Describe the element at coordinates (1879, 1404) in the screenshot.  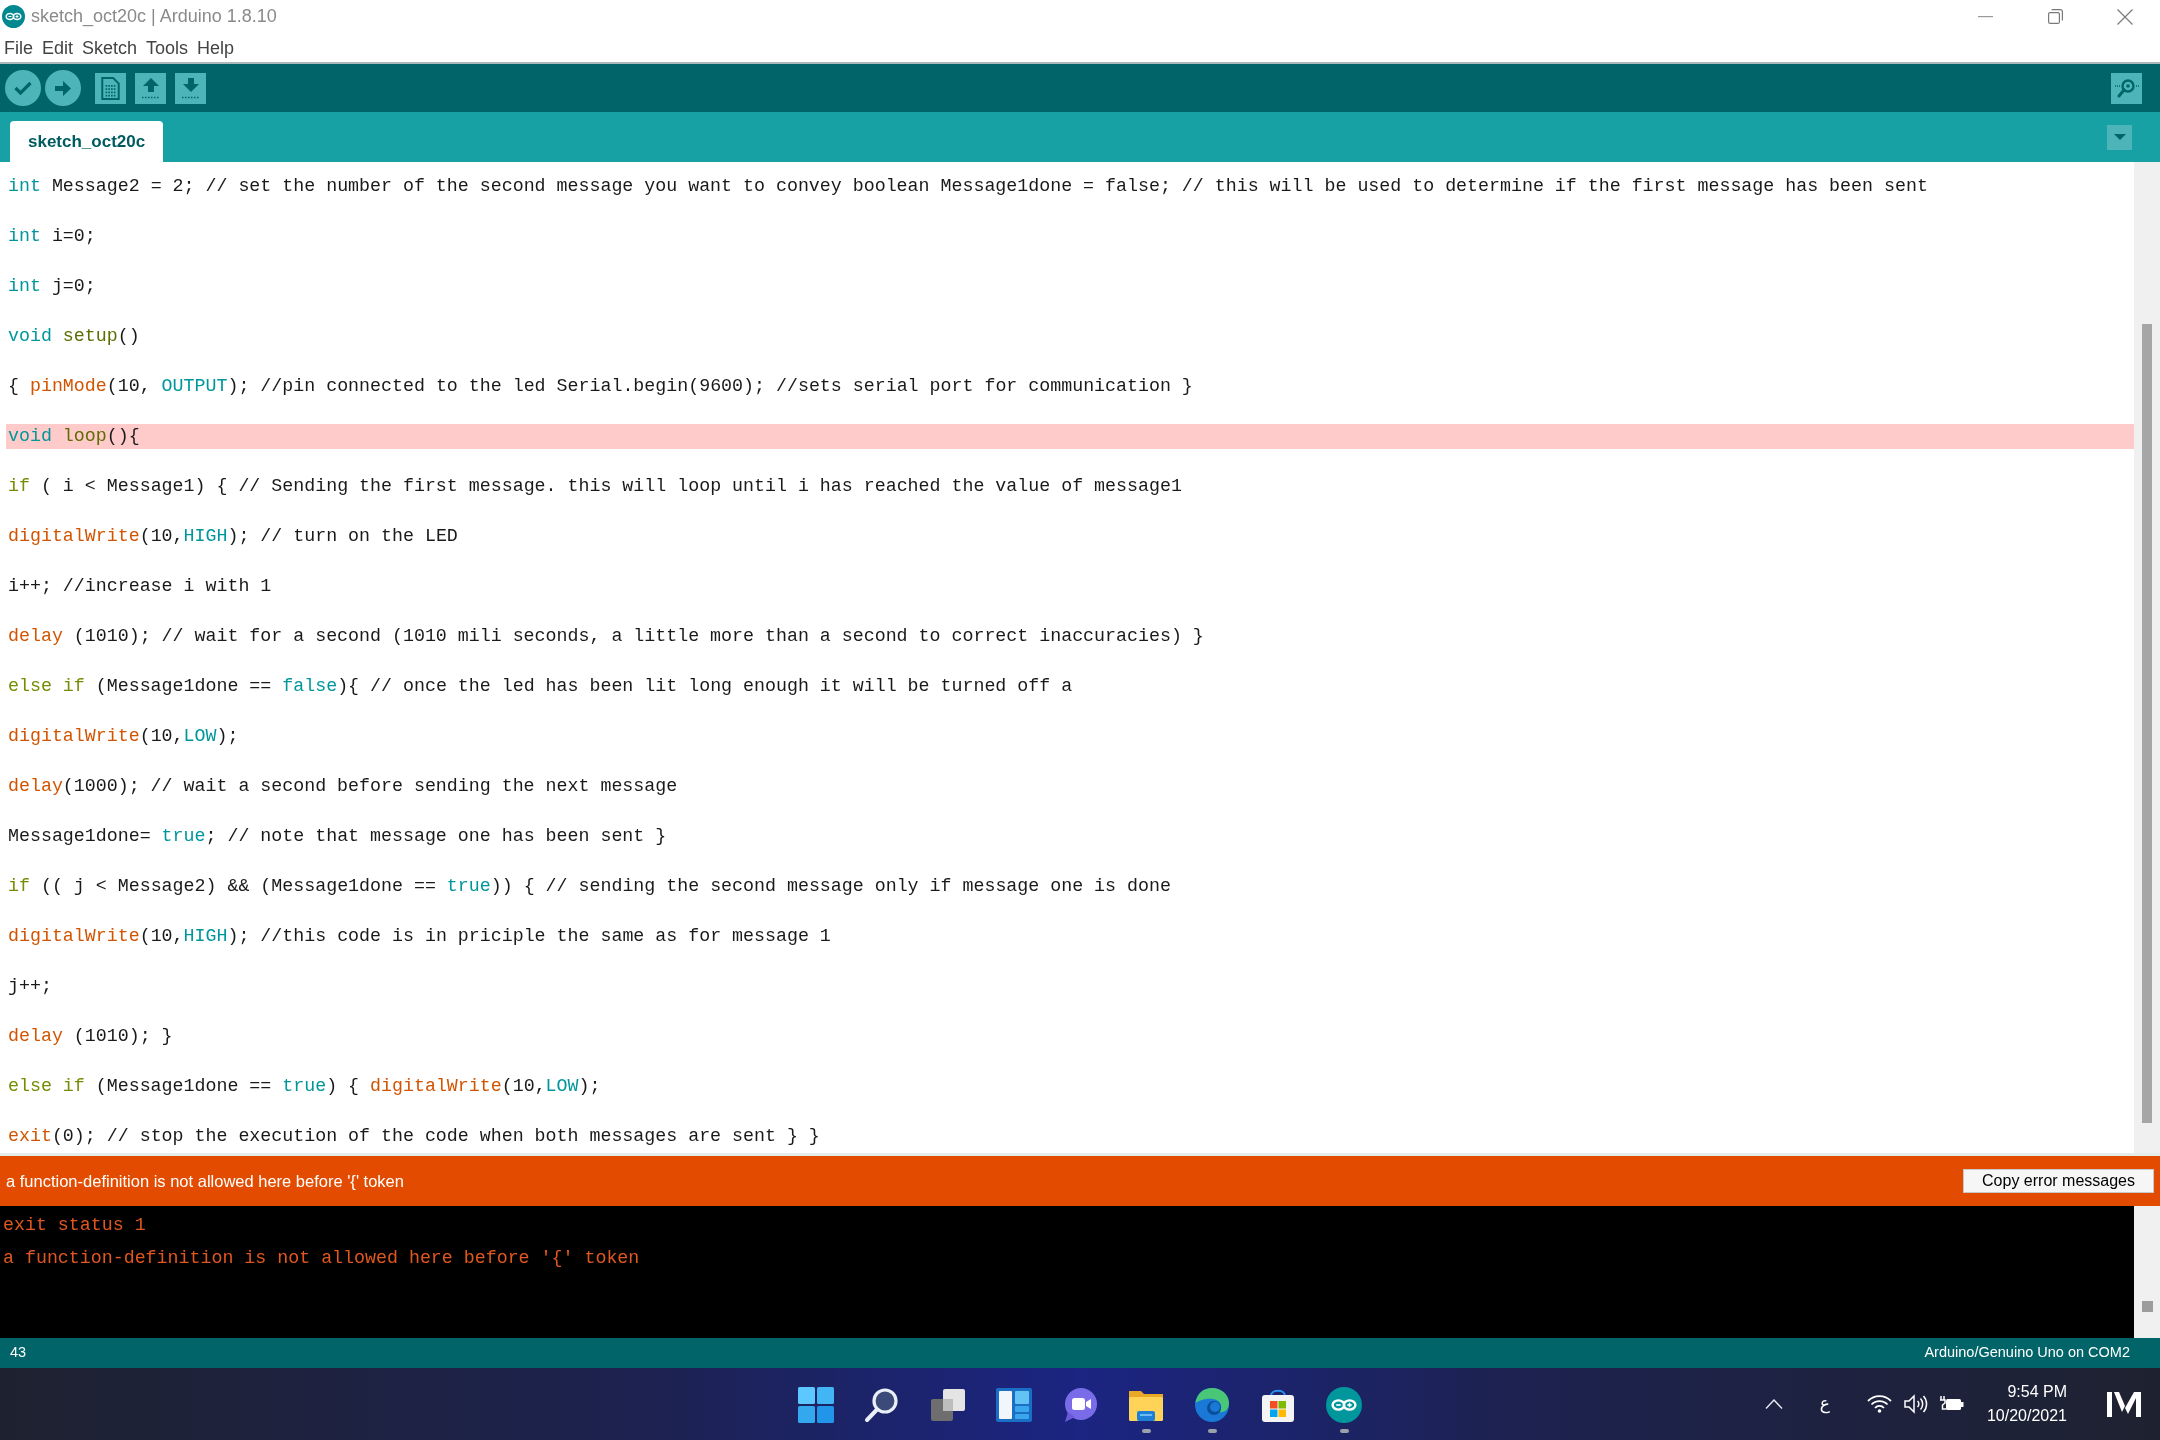
I see `wifi-icon` at that location.